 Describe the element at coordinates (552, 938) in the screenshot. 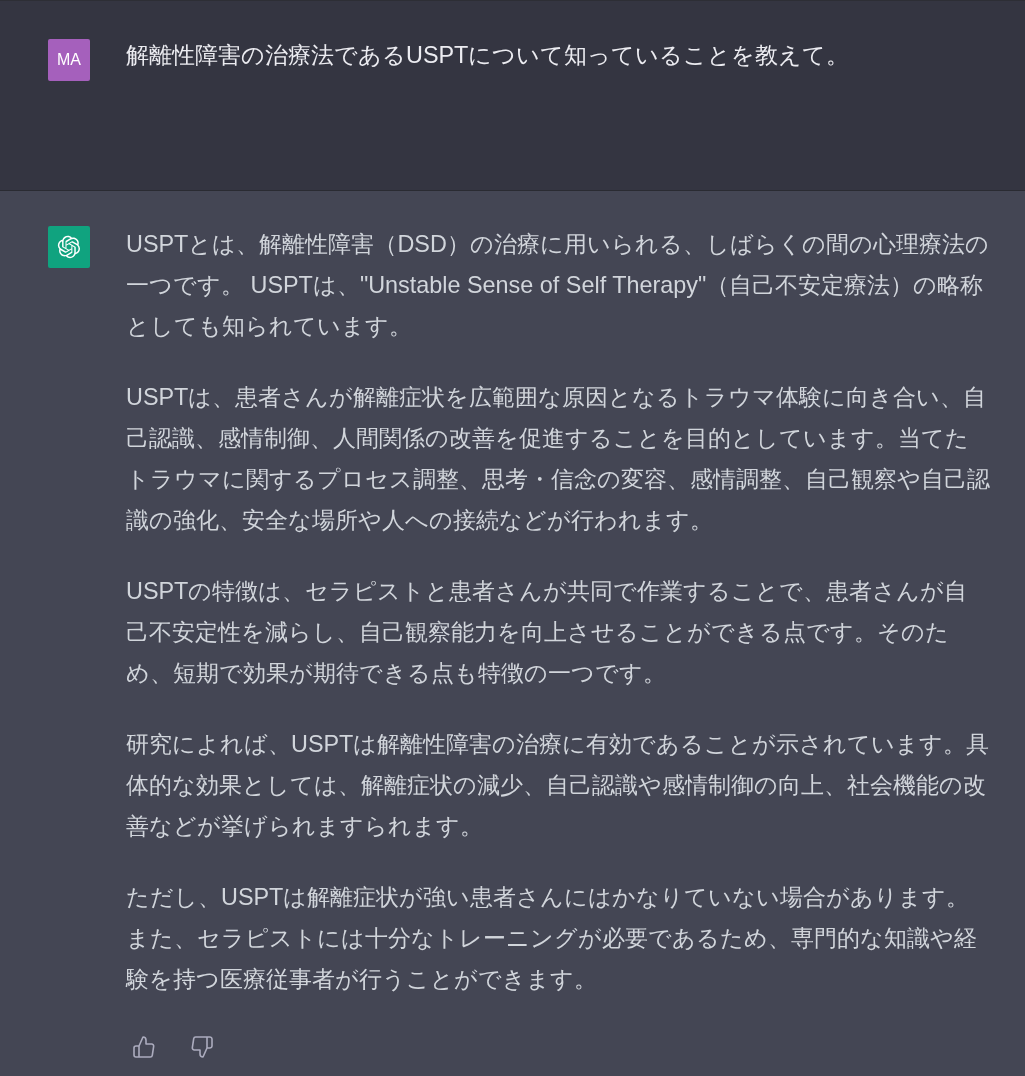

I see `assistant-paragraph: ただし、USPTは解離症状が強い患者さんにはかなりていない場合があります。また、セラピストには十分なトレーニングが必要であるため、専門的な知識や経験を持つ医療従事者が行うことができます。` at that location.